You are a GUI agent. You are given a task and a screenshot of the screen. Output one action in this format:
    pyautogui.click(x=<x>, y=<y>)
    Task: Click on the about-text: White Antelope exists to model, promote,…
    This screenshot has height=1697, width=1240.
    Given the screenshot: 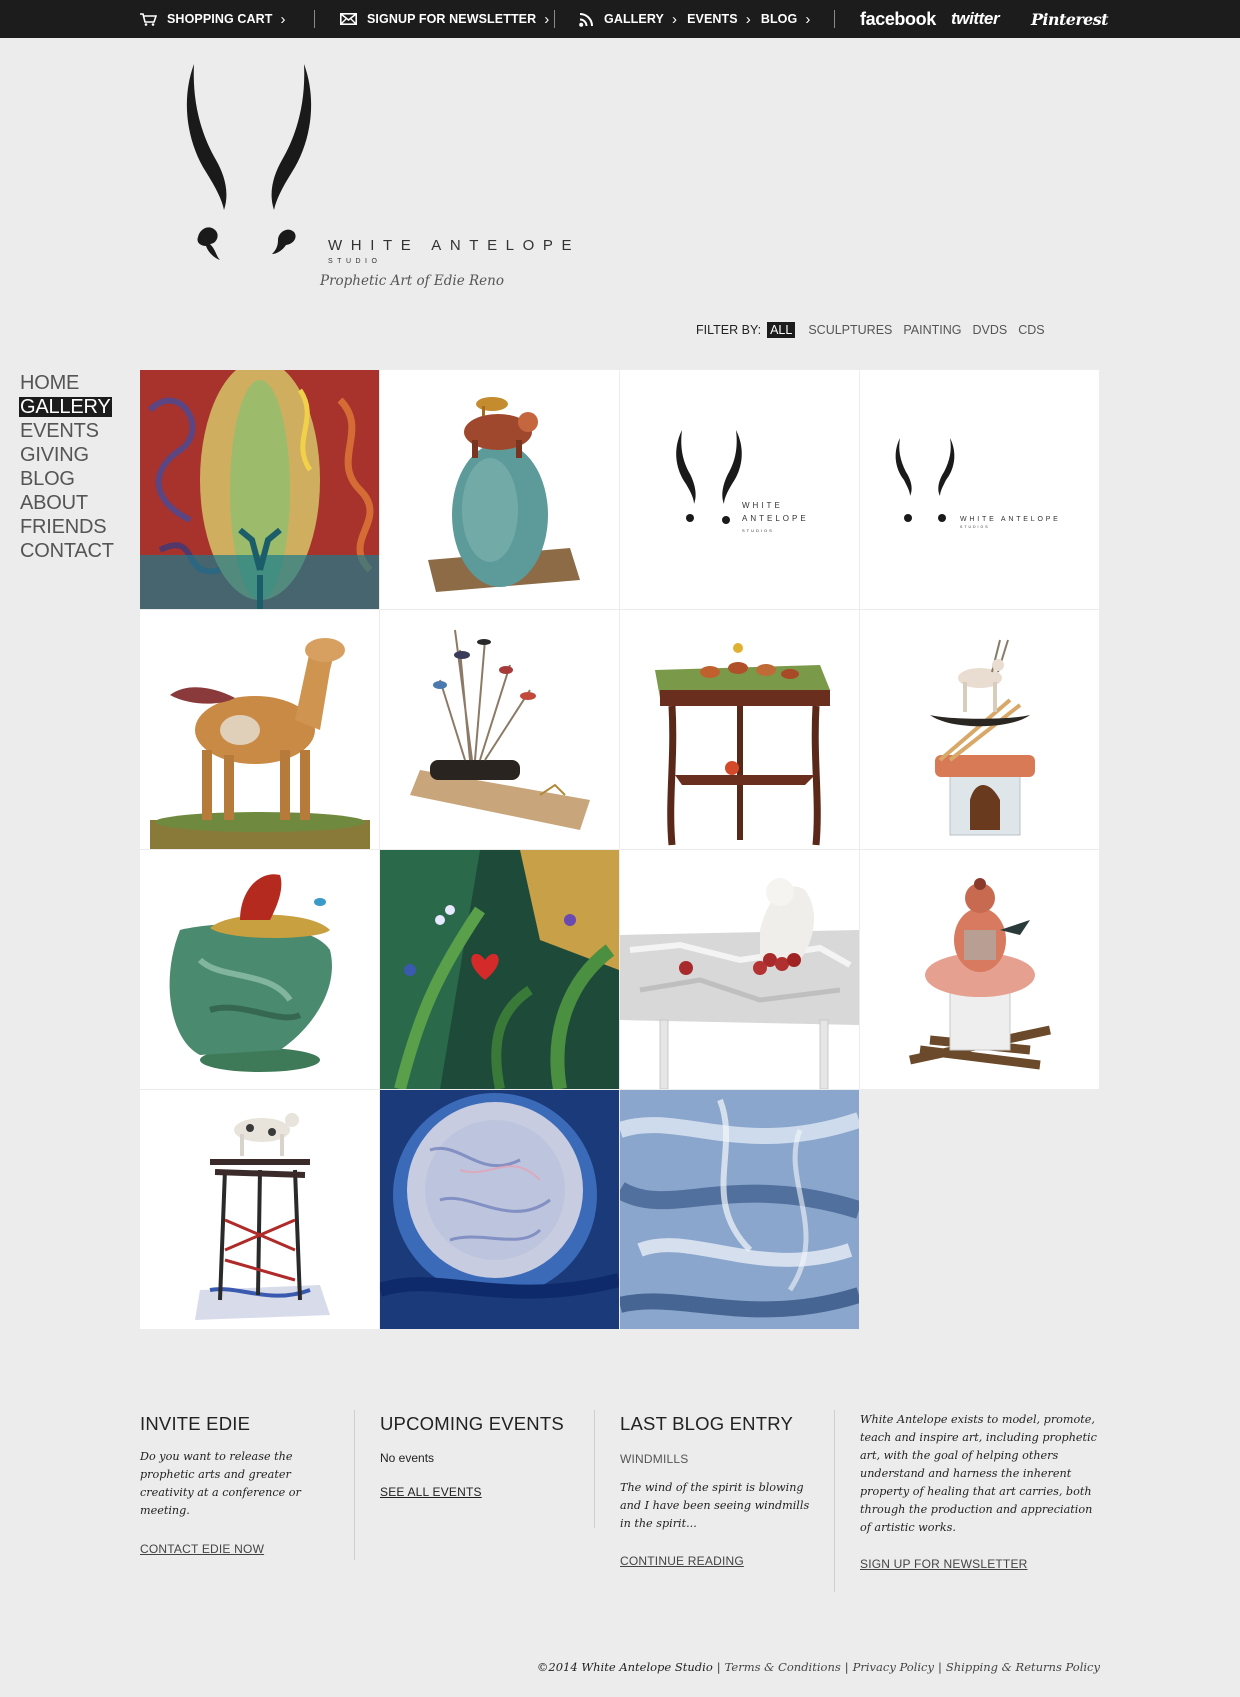 What is the action you would take?
    pyautogui.click(x=978, y=1473)
    